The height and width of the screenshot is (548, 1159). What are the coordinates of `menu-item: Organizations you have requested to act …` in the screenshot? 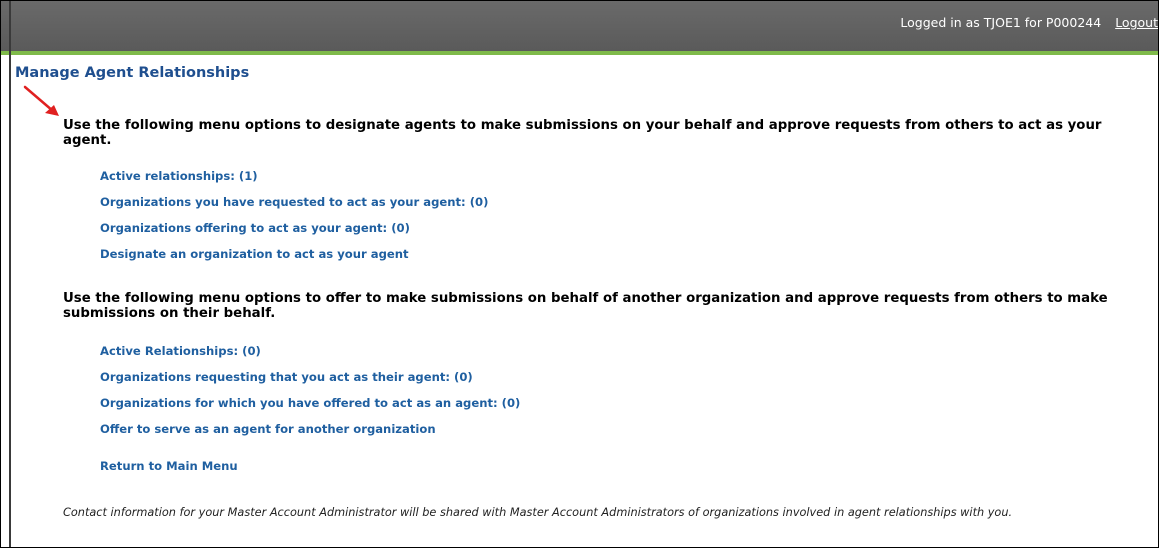 It's located at (294, 206).